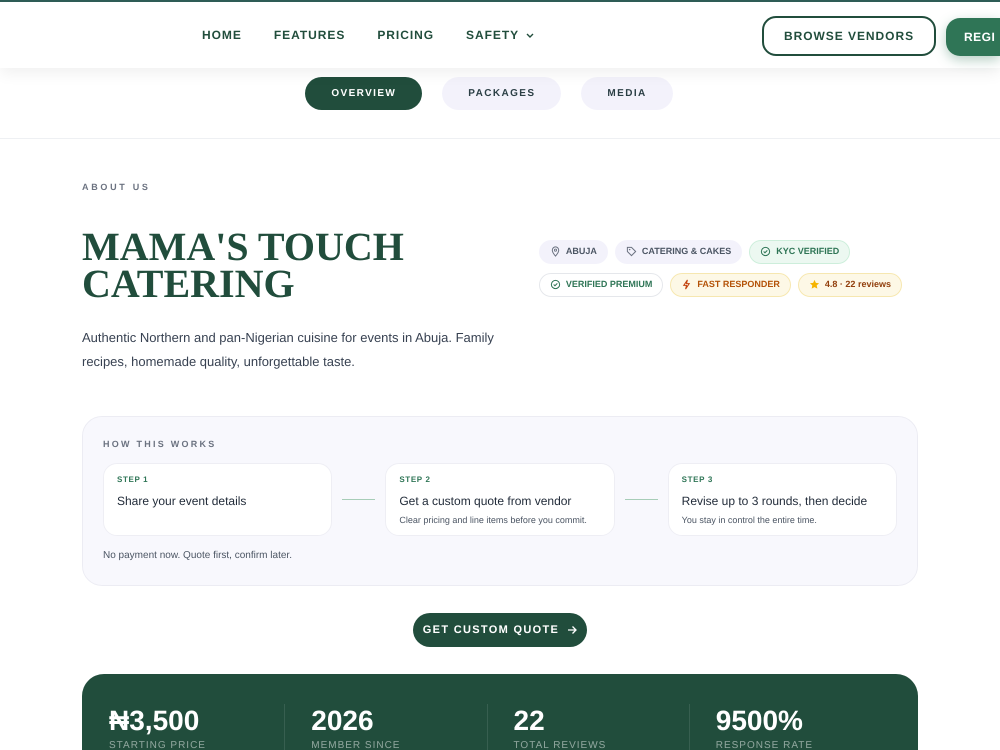 The height and width of the screenshot is (750, 1000). Describe the element at coordinates (738, 284) in the screenshot. I see `badge-label: FAST RESPONDER` at that location.